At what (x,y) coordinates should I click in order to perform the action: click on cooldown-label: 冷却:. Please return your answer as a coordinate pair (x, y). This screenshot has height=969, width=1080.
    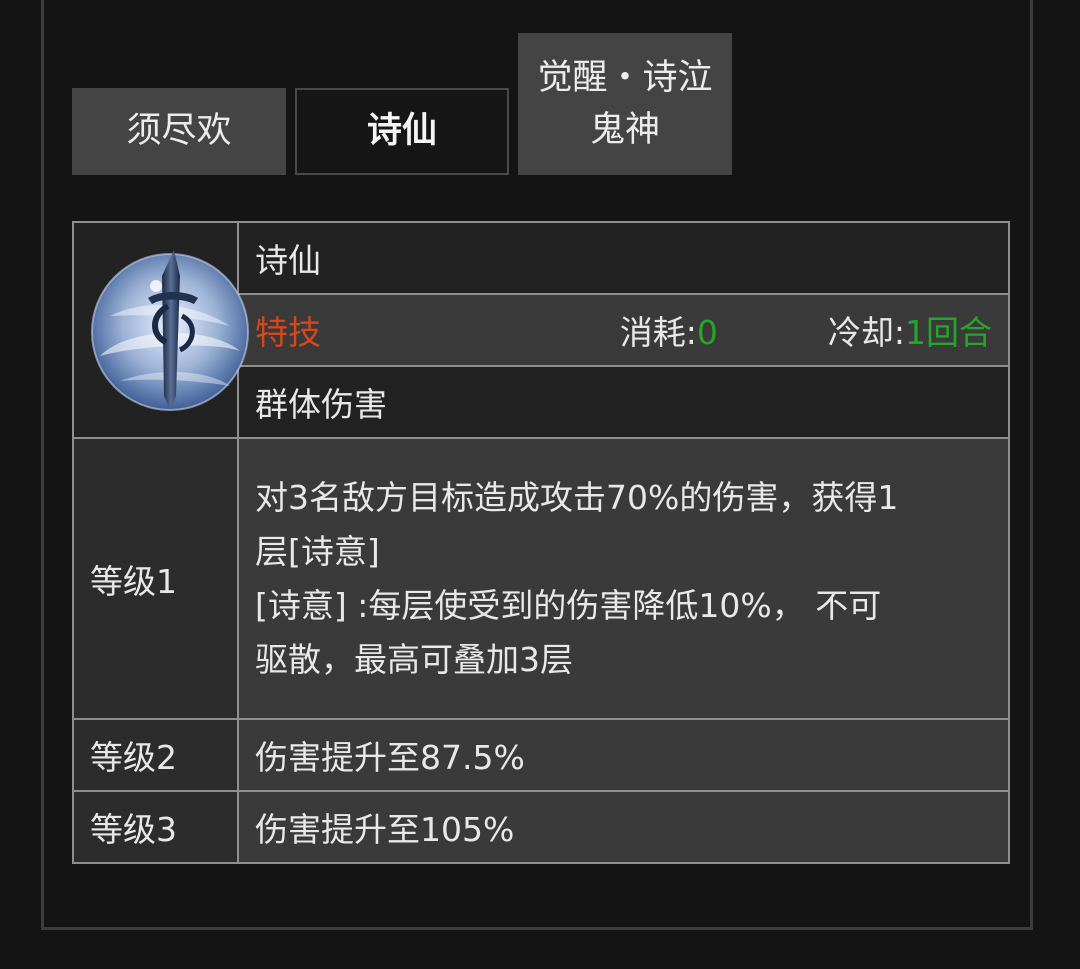
    Looking at the image, I should click on (866, 332).